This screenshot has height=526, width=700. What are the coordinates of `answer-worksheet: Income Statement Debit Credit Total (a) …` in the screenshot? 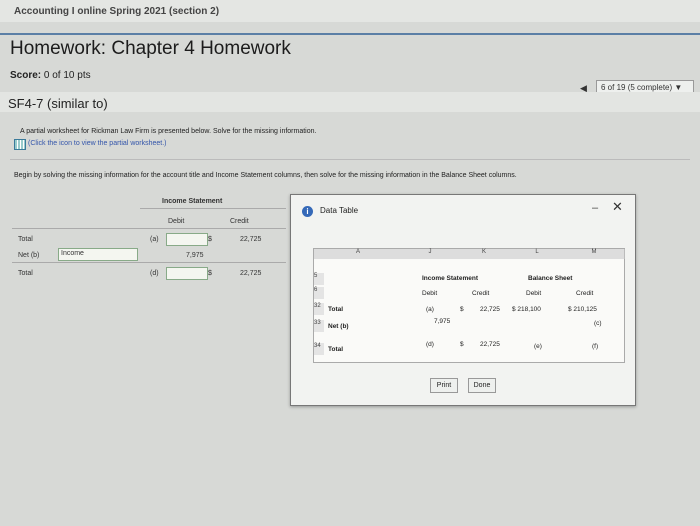 It's located at (150, 239).